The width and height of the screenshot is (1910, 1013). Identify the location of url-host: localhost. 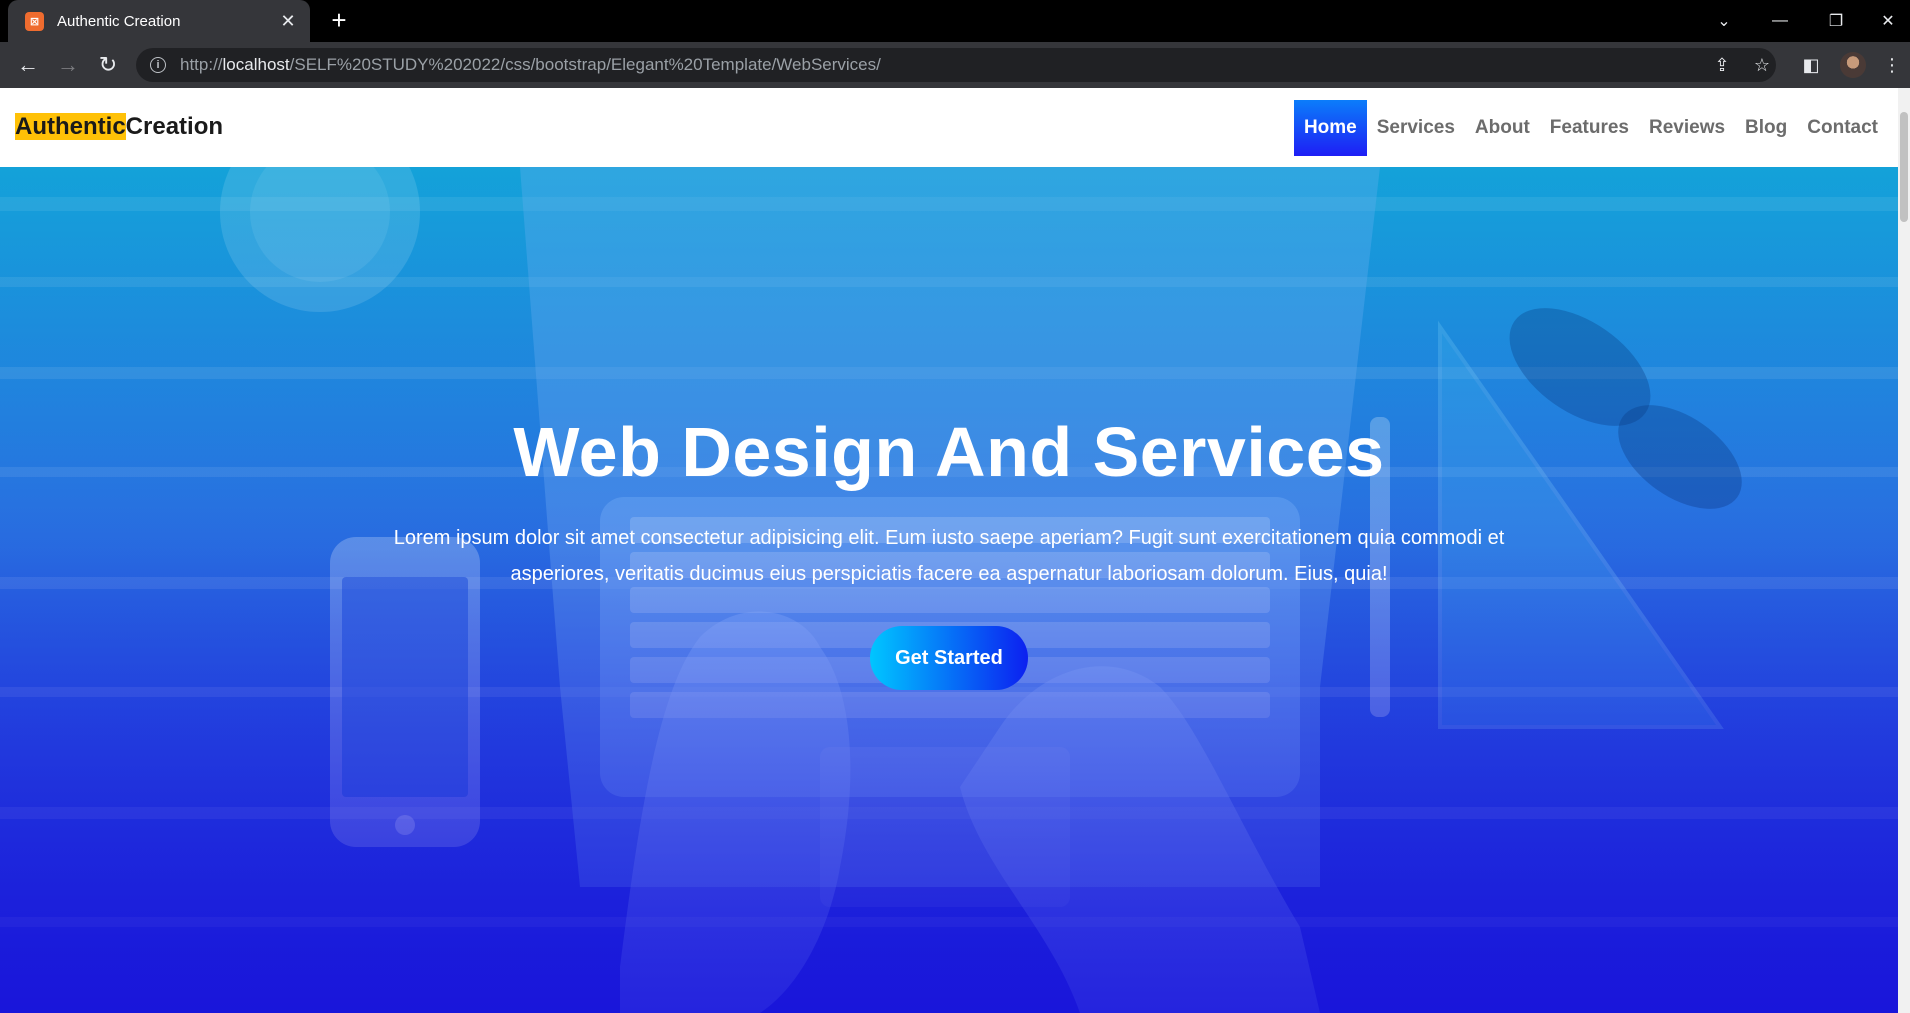
(256, 64).